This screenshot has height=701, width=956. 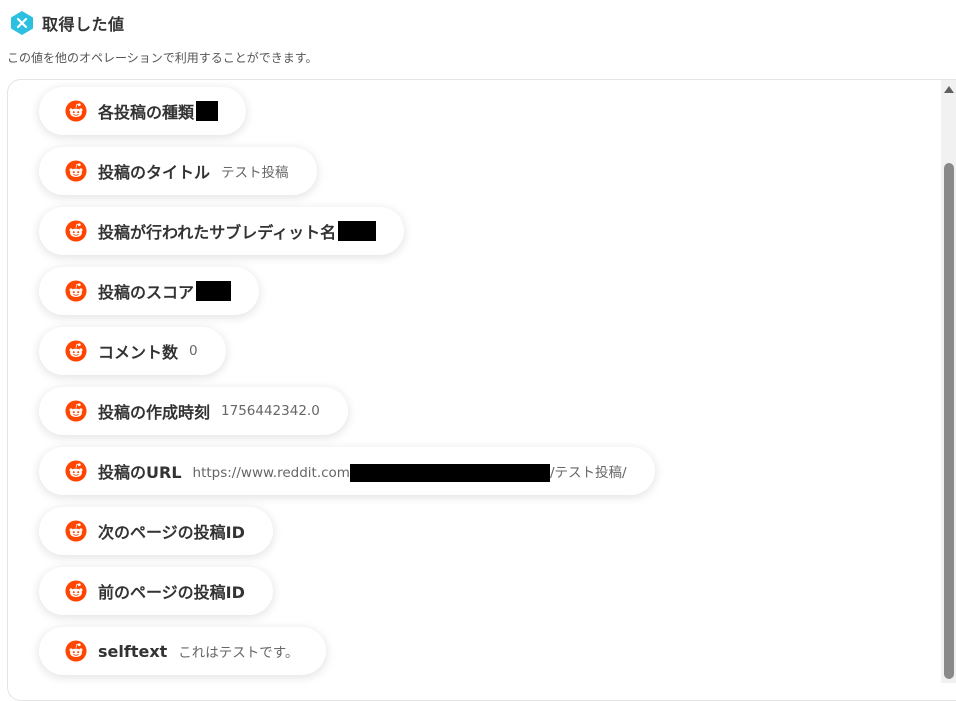 I want to click on value-chip-post-title: 投稿のタイトル テスト投稿, so click(x=178, y=171).